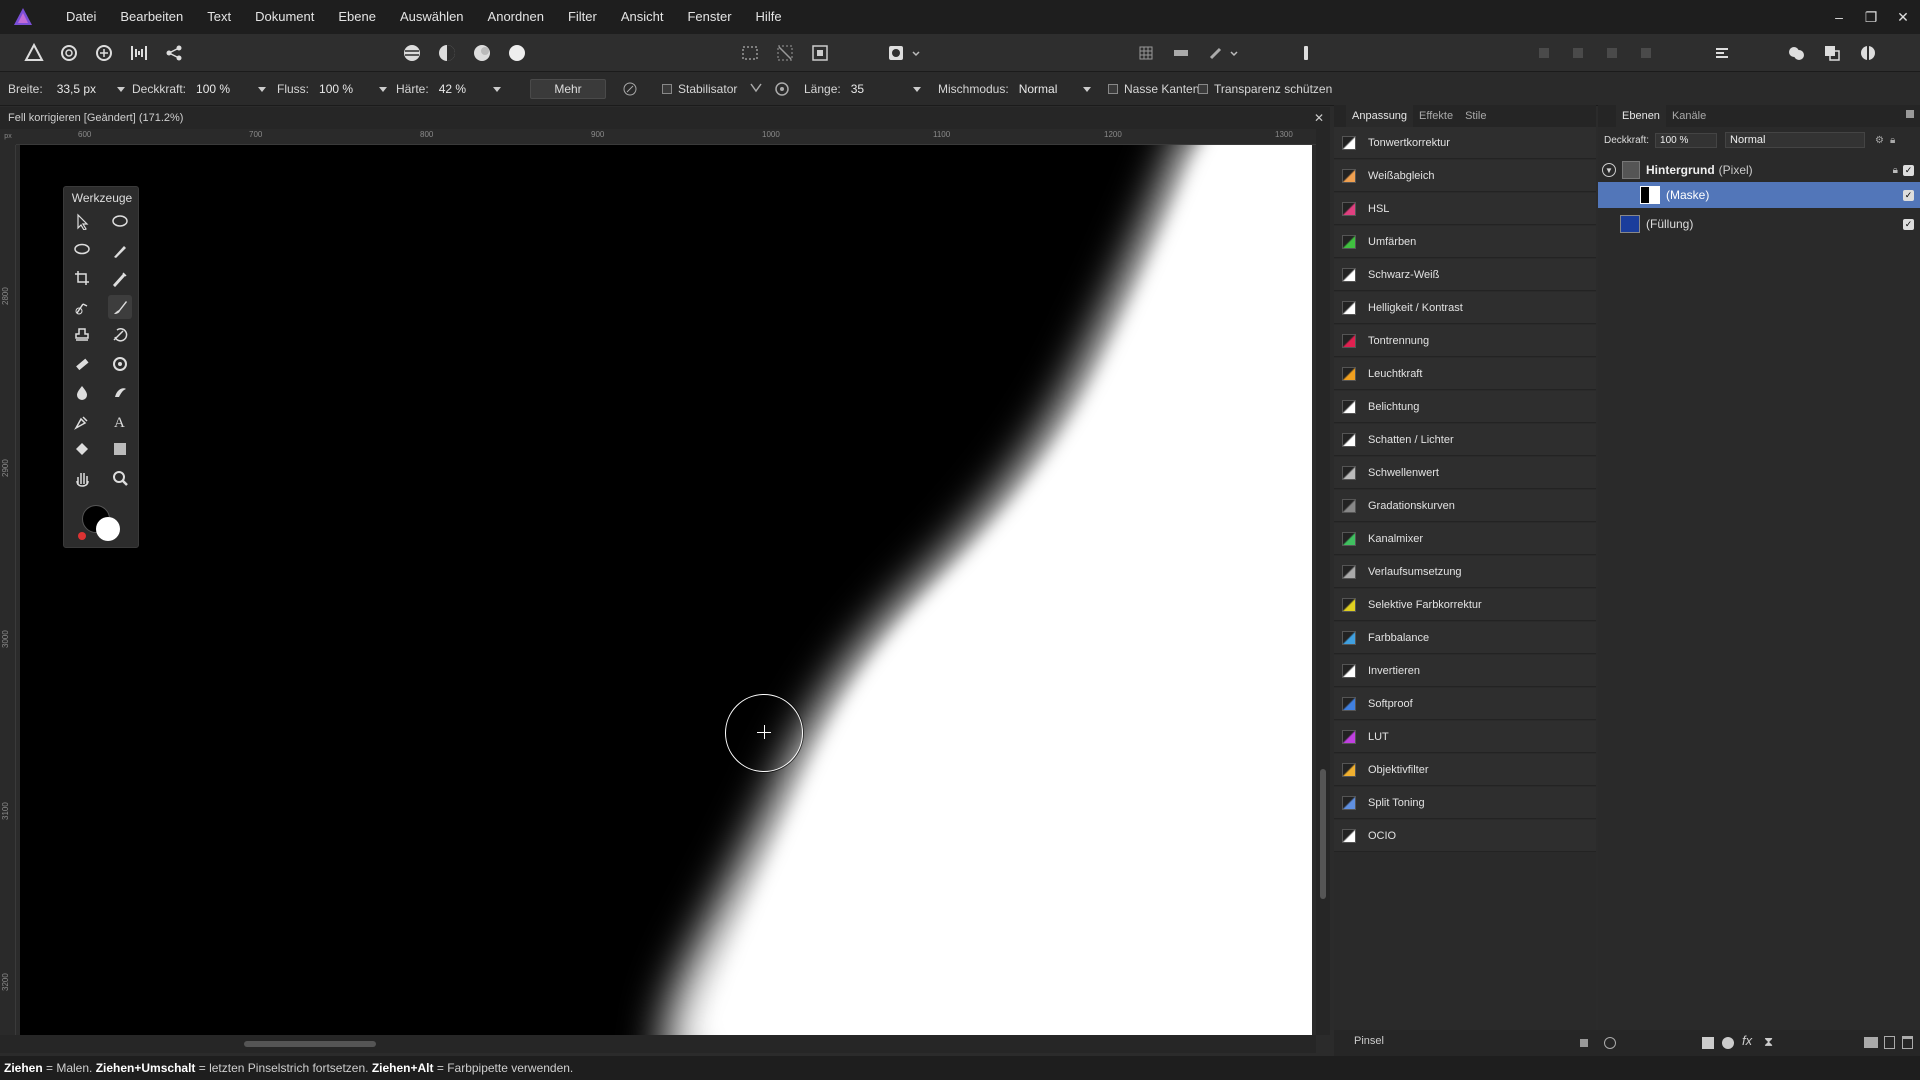 The image size is (1920, 1080). I want to click on layer-row-mask: (Maske) ✓, so click(1759, 195).